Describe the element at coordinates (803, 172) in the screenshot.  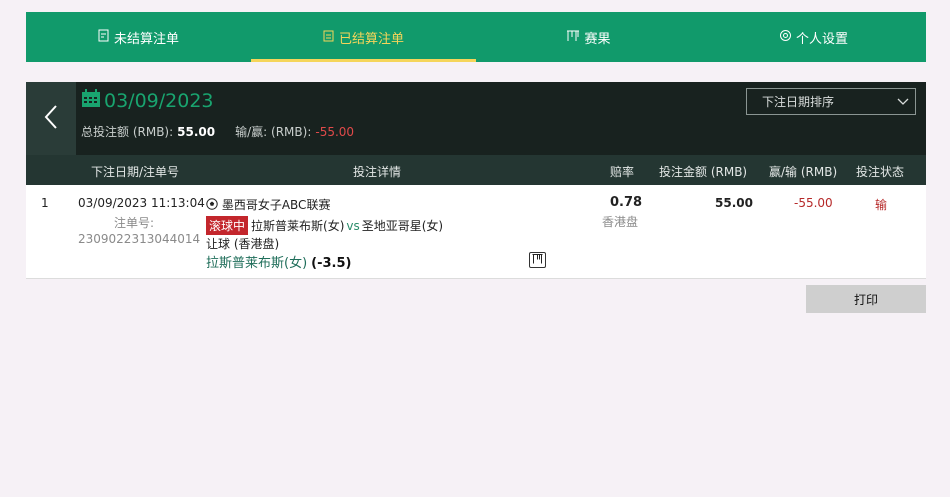
I see `col-win-loss: 赢/输 (RMB)` at that location.